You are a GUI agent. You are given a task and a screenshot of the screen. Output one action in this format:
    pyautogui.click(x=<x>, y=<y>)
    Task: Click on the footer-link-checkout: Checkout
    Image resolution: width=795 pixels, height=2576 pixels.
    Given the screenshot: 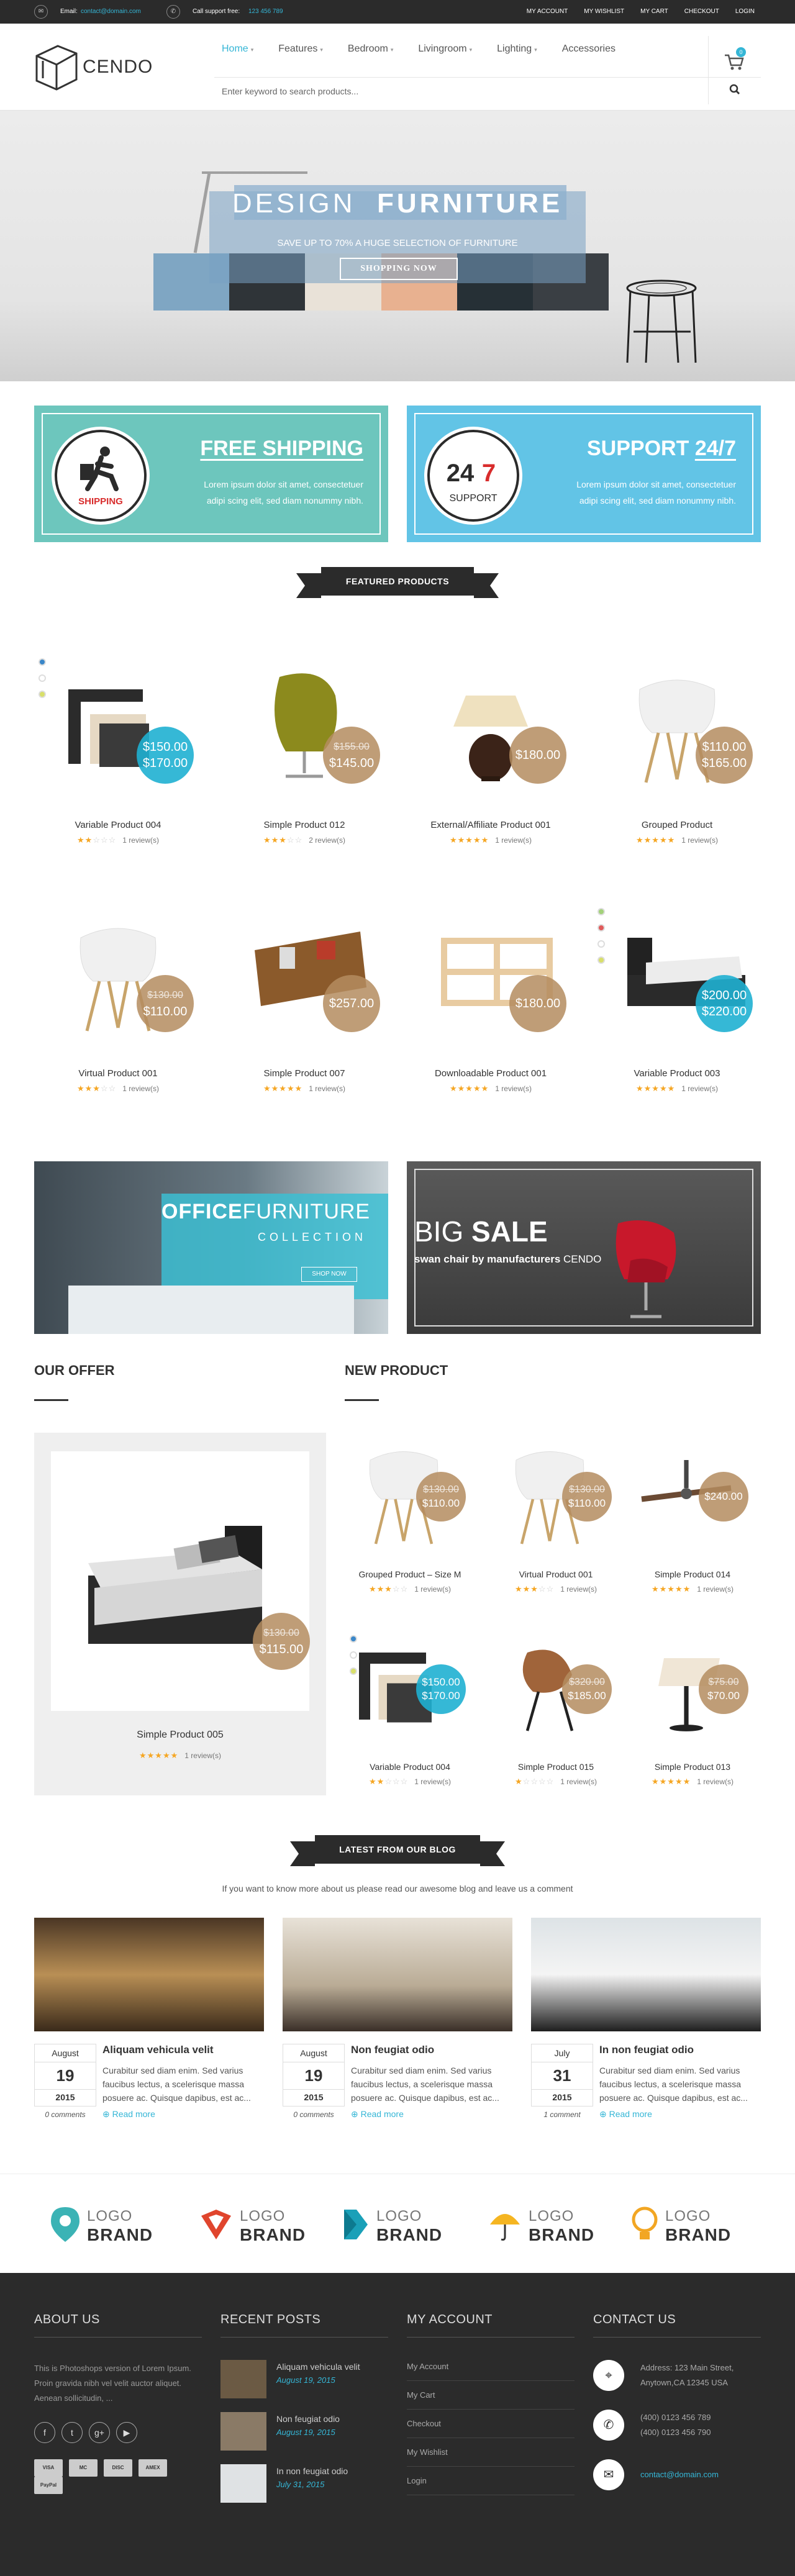 What is the action you would take?
    pyautogui.click(x=491, y=2424)
    